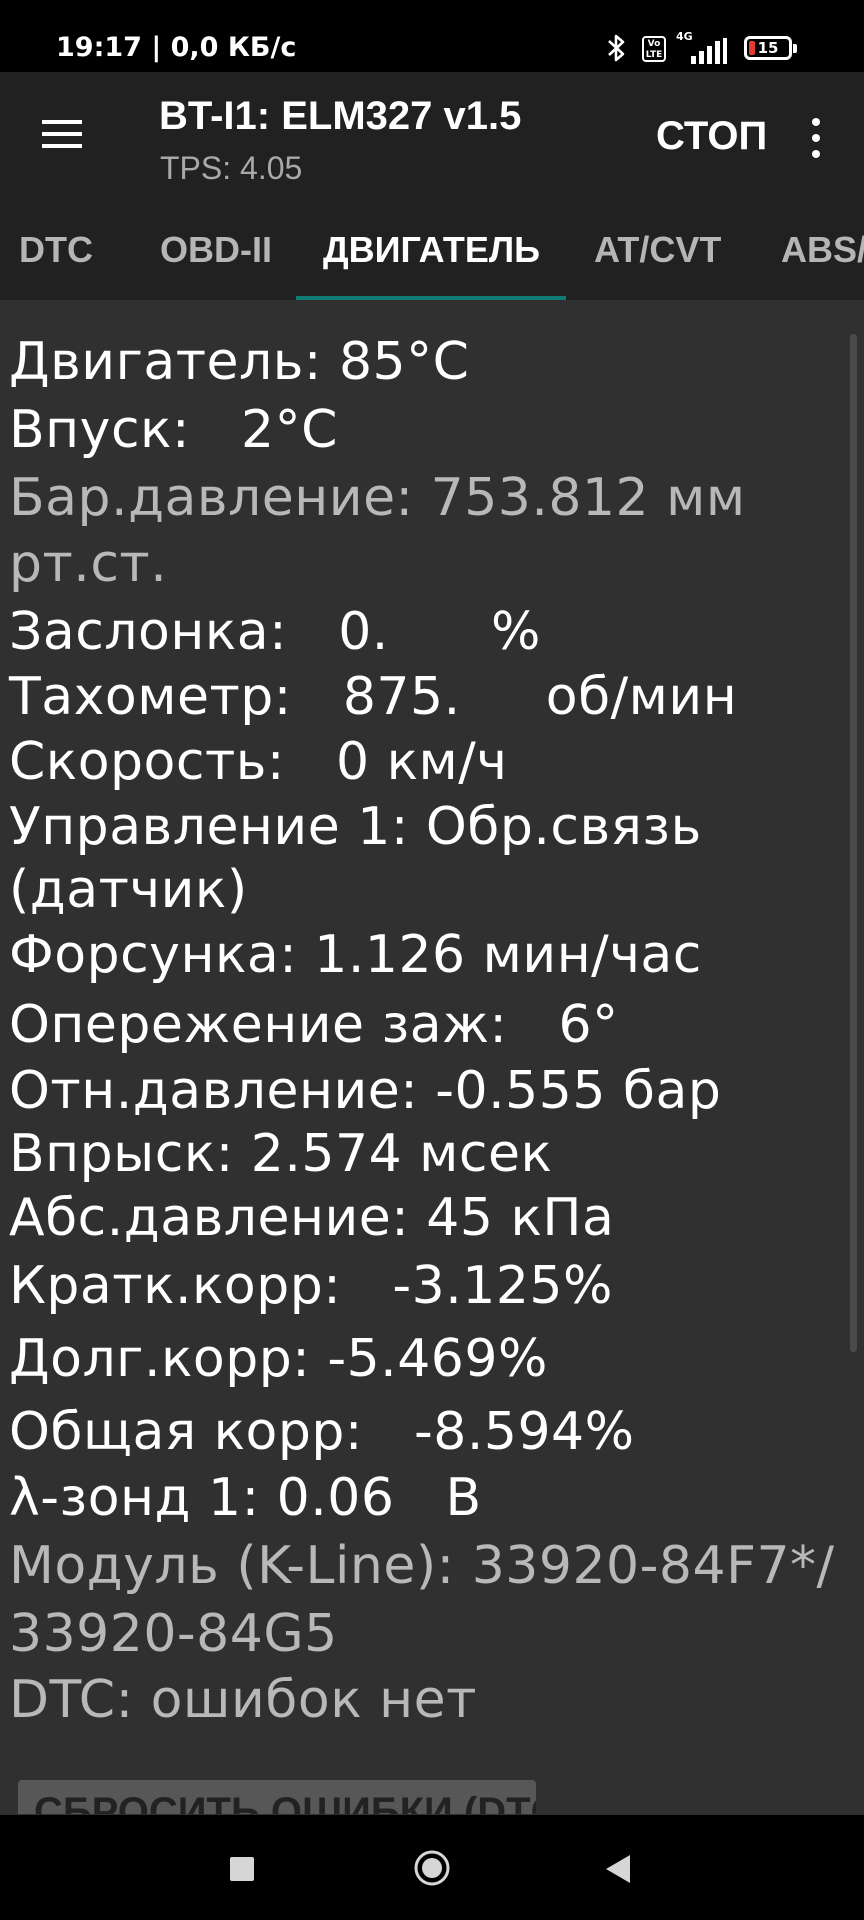 The image size is (864, 1920). Describe the element at coordinates (242, 1869) in the screenshot. I see `recents-icon` at that location.